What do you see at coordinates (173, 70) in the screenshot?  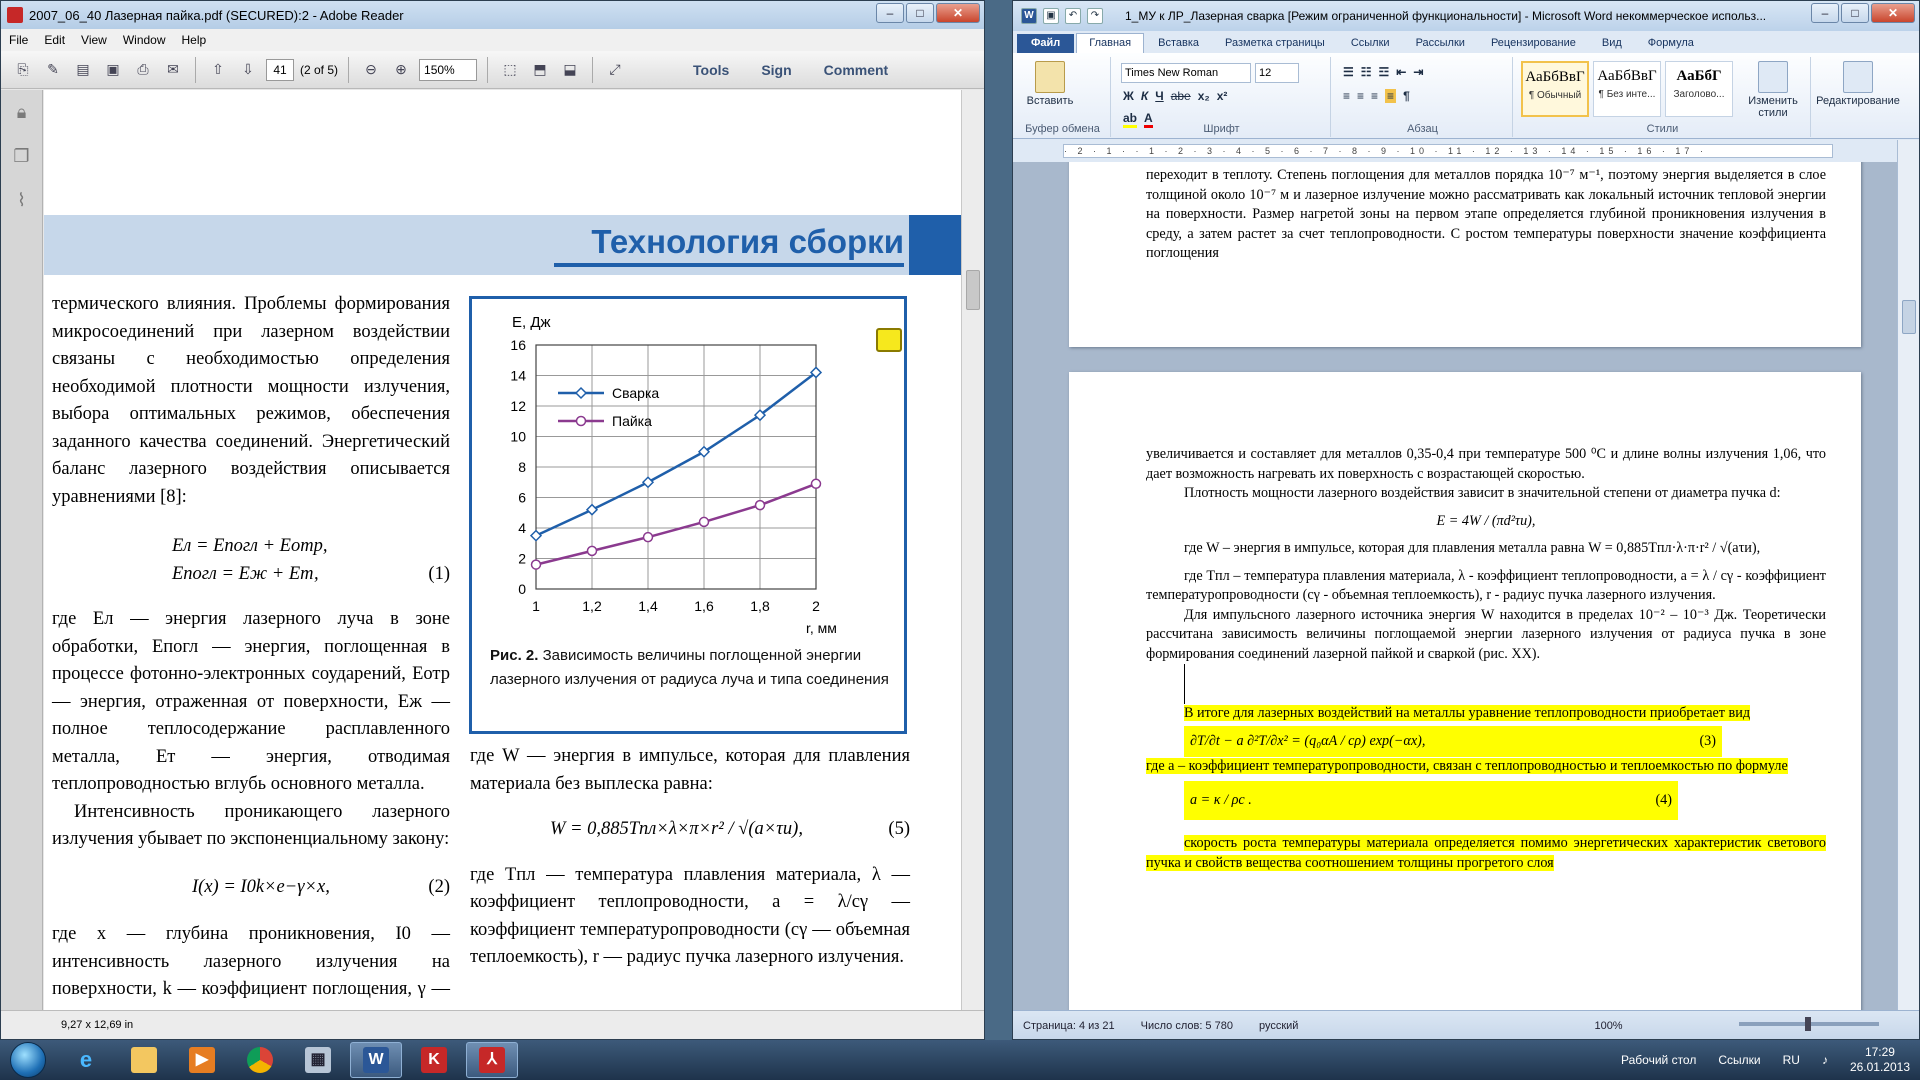 I see `email-icon: ✉` at bounding box center [173, 70].